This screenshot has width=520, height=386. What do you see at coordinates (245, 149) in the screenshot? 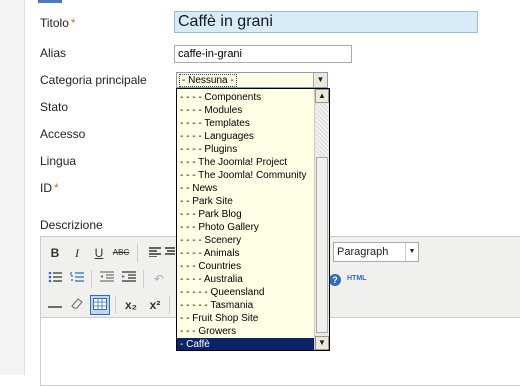
I see `category-option: - - - - Plugins` at bounding box center [245, 149].